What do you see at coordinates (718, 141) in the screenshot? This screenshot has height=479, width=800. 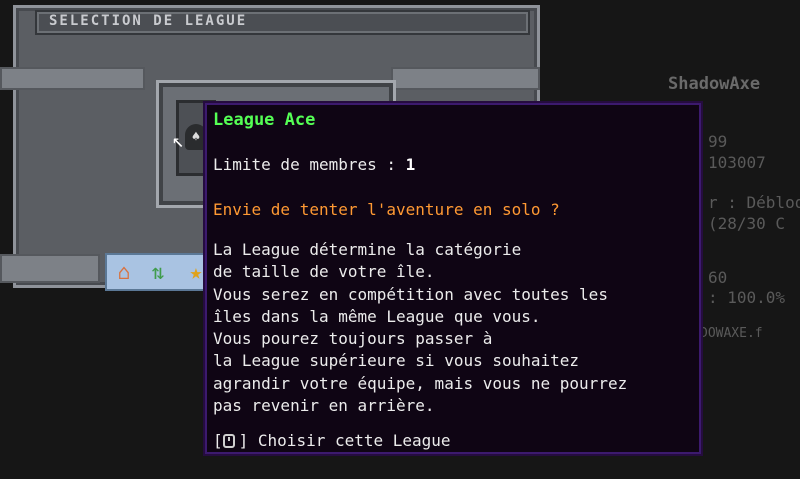 I see `scoreboard-line: 99` at bounding box center [718, 141].